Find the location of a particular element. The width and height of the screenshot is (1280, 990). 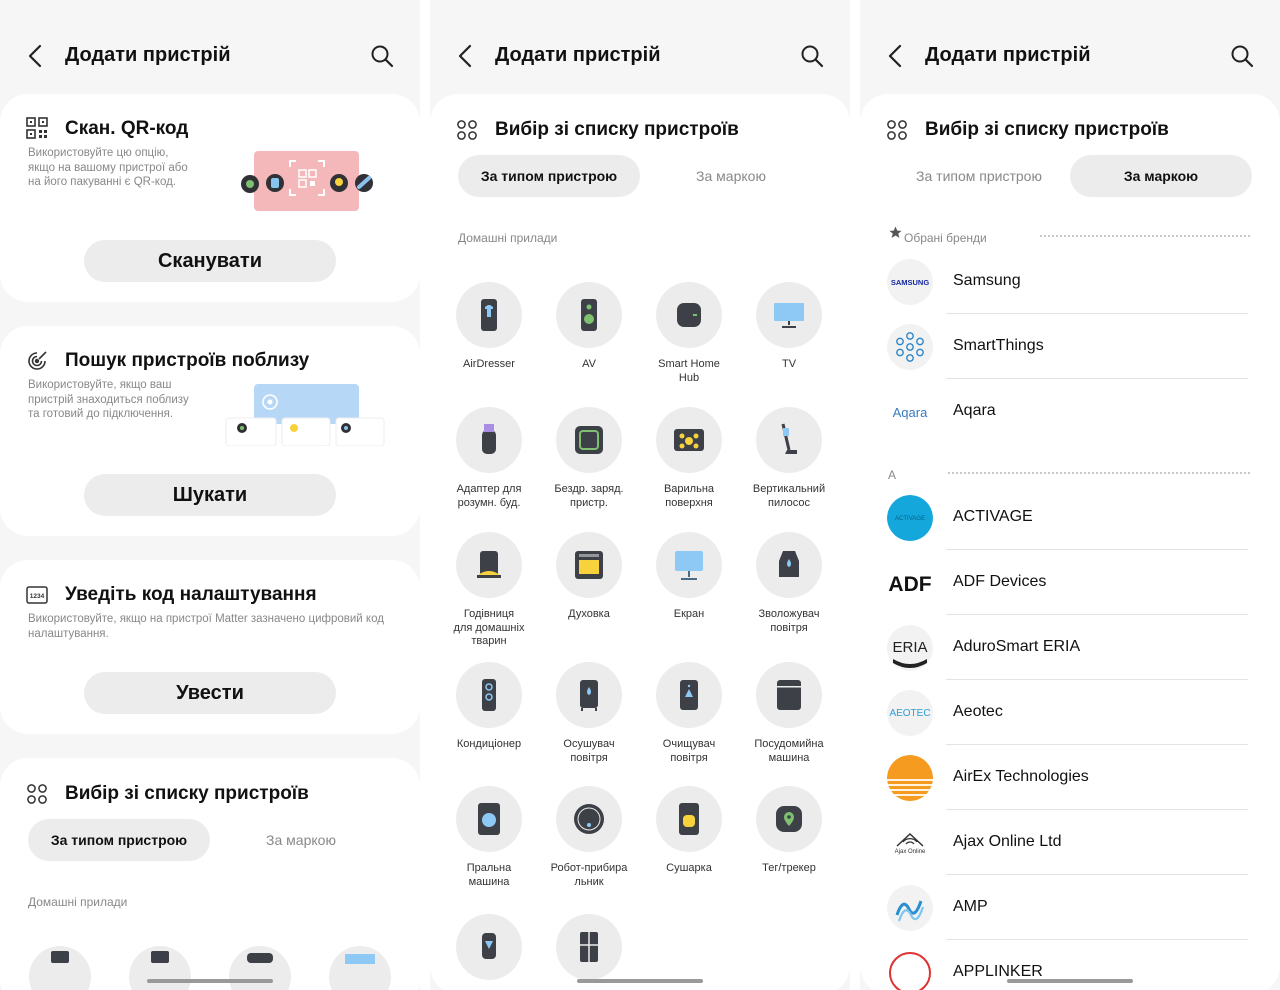

device-tile-airdresser is located at coordinates (60, 968).